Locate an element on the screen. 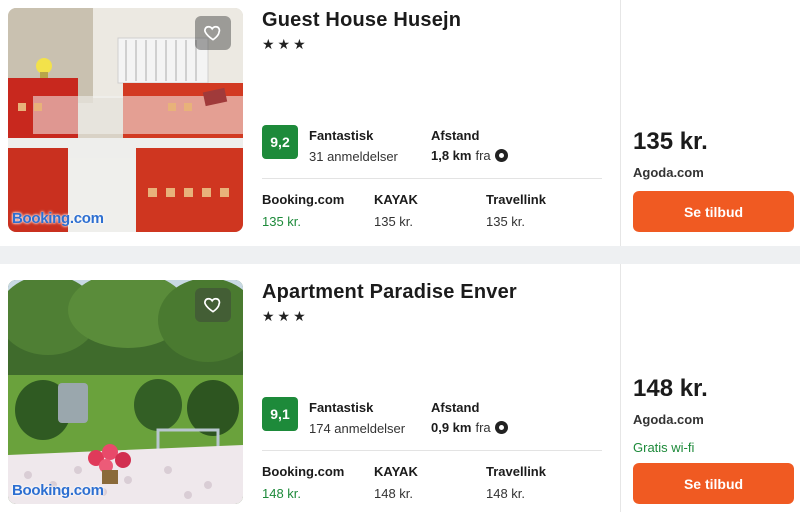  best-price: 135 kr. is located at coordinates (670, 141).